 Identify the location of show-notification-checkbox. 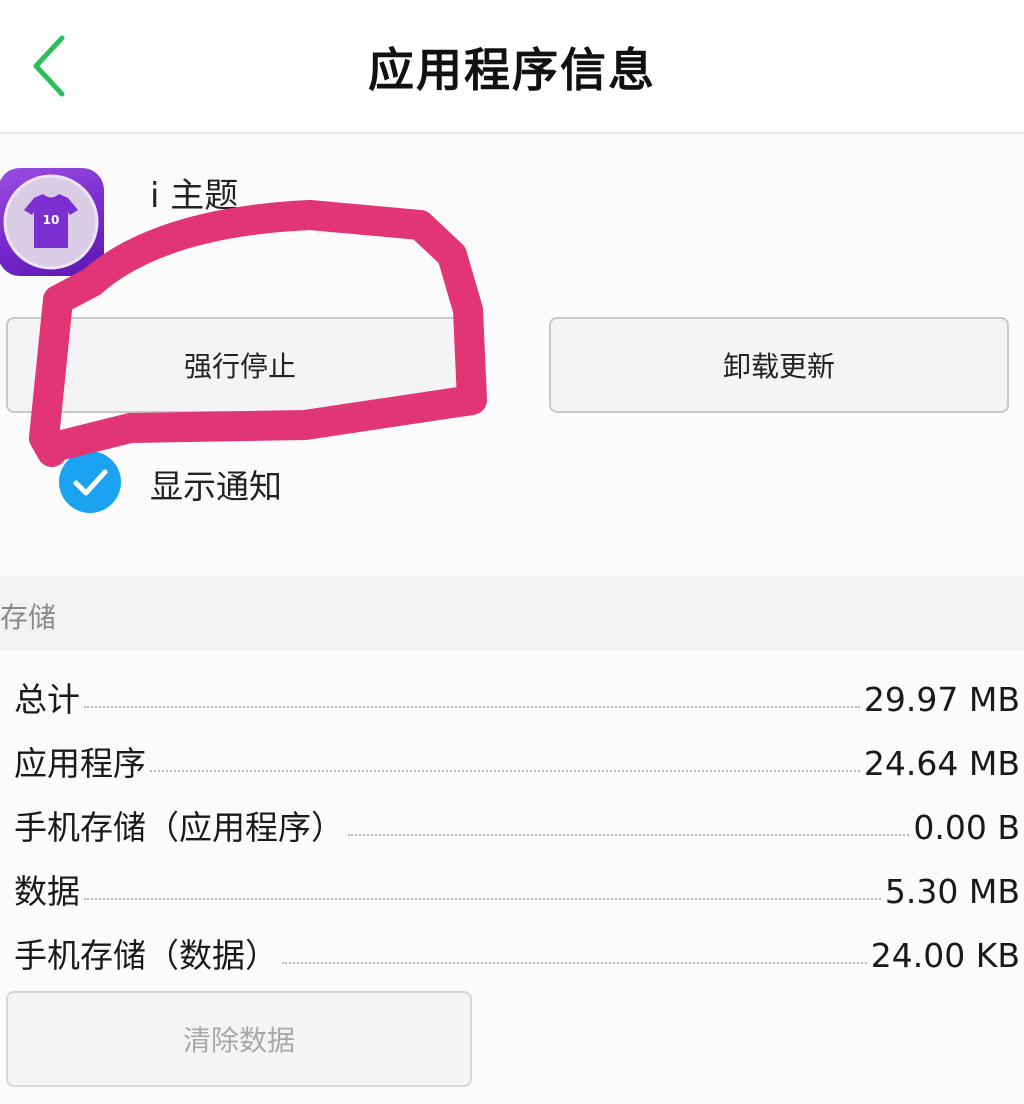
(90, 482).